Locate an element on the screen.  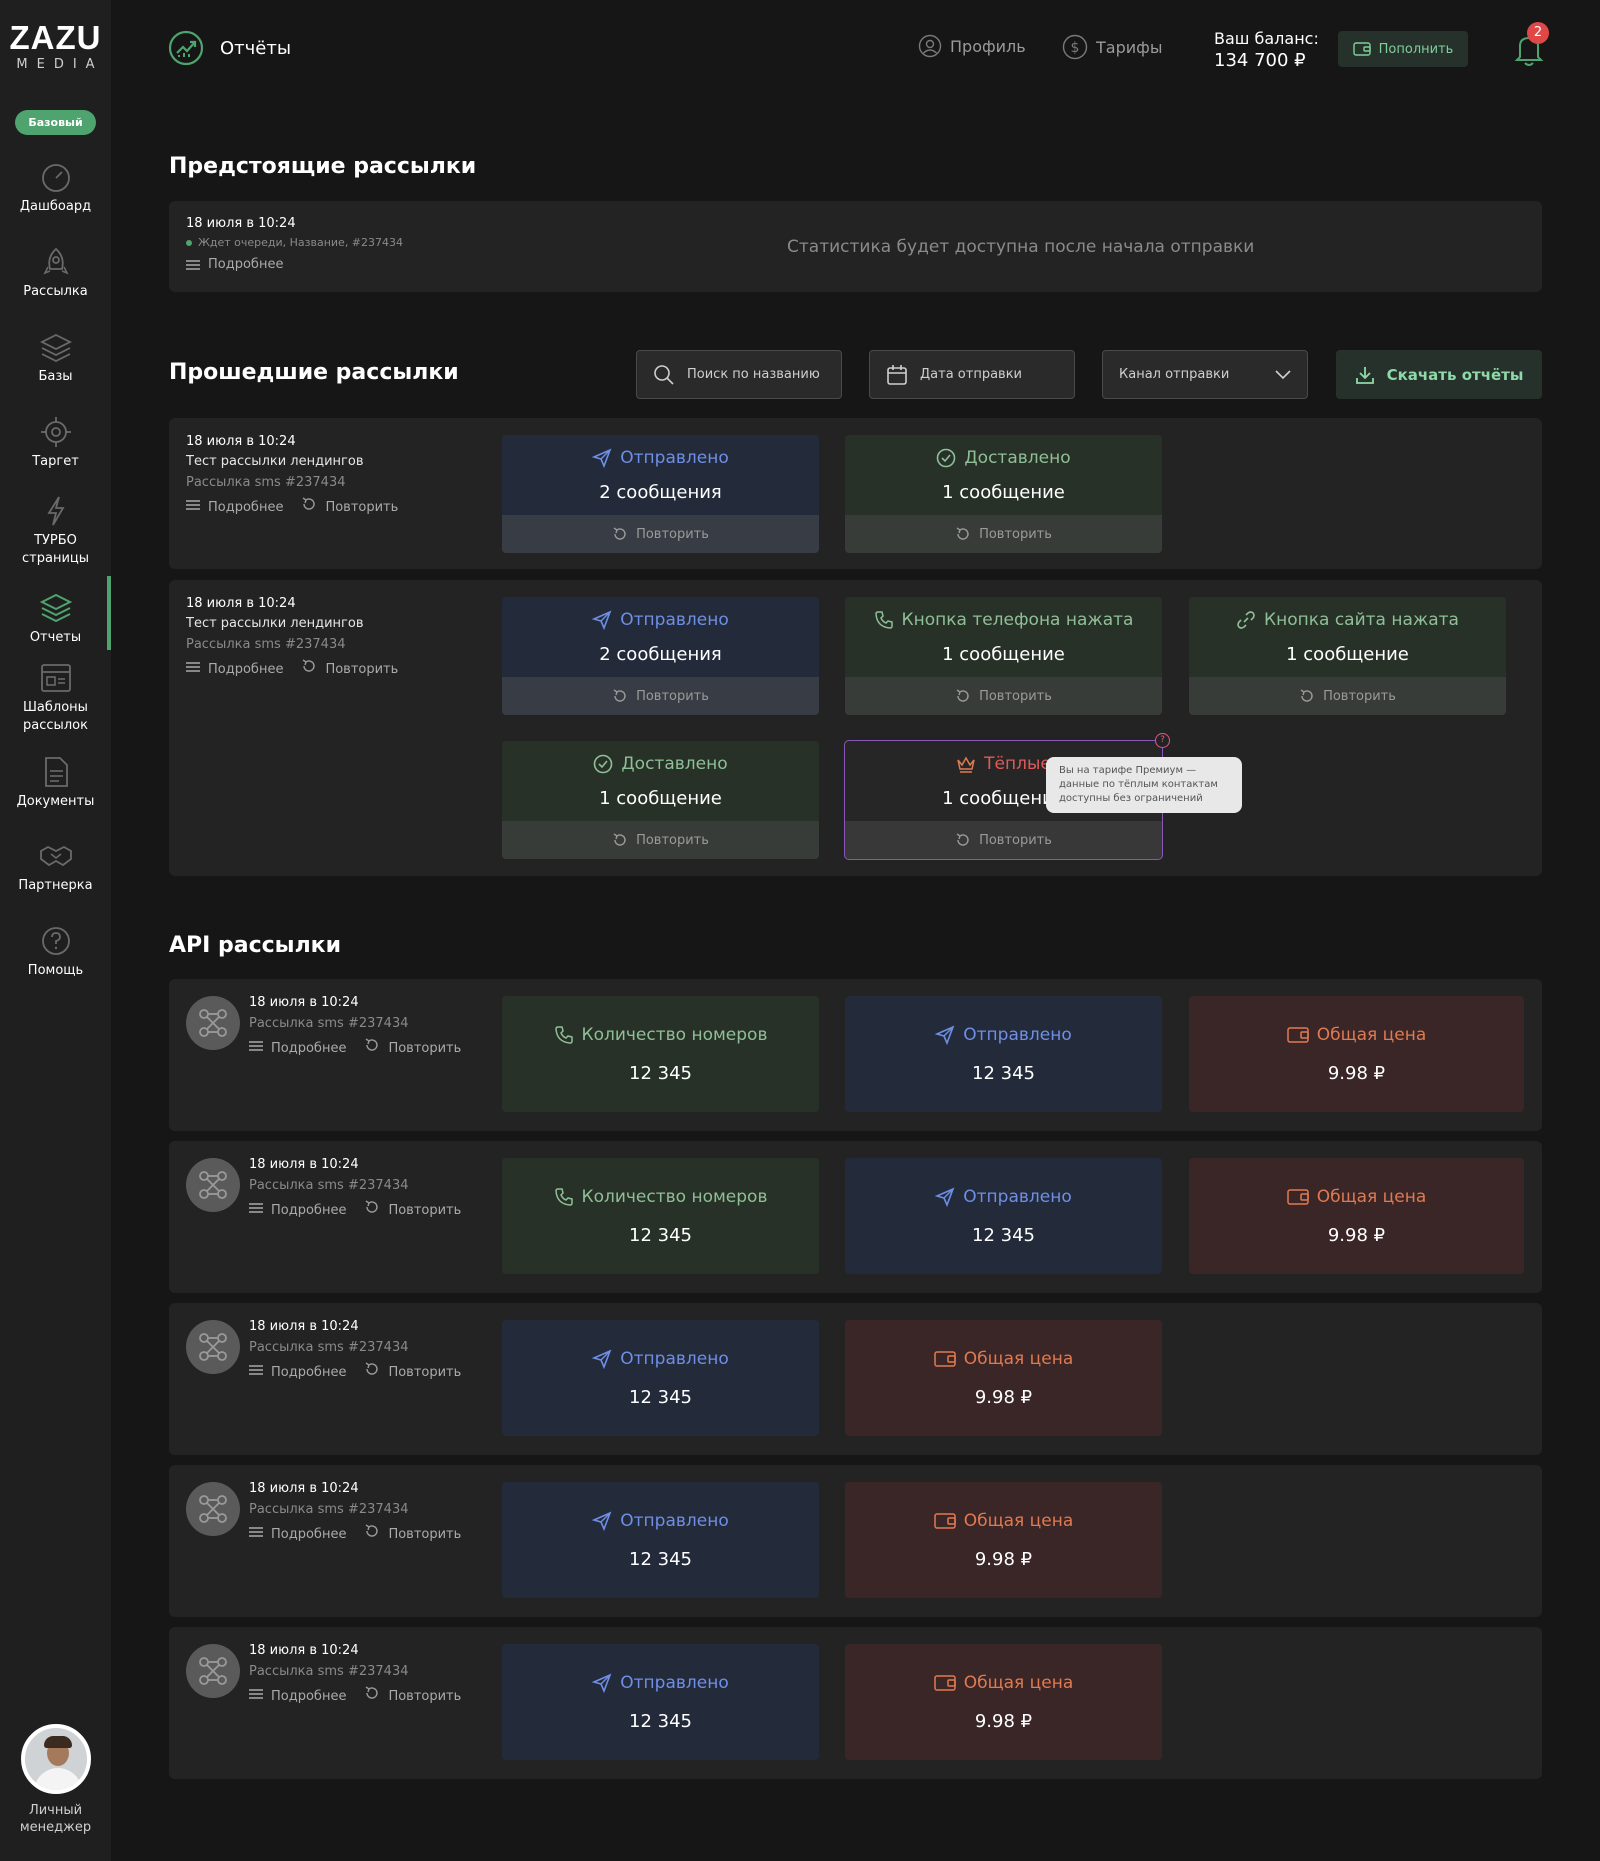
tile-label: Количество номеров is located at coordinates (674, 1034).